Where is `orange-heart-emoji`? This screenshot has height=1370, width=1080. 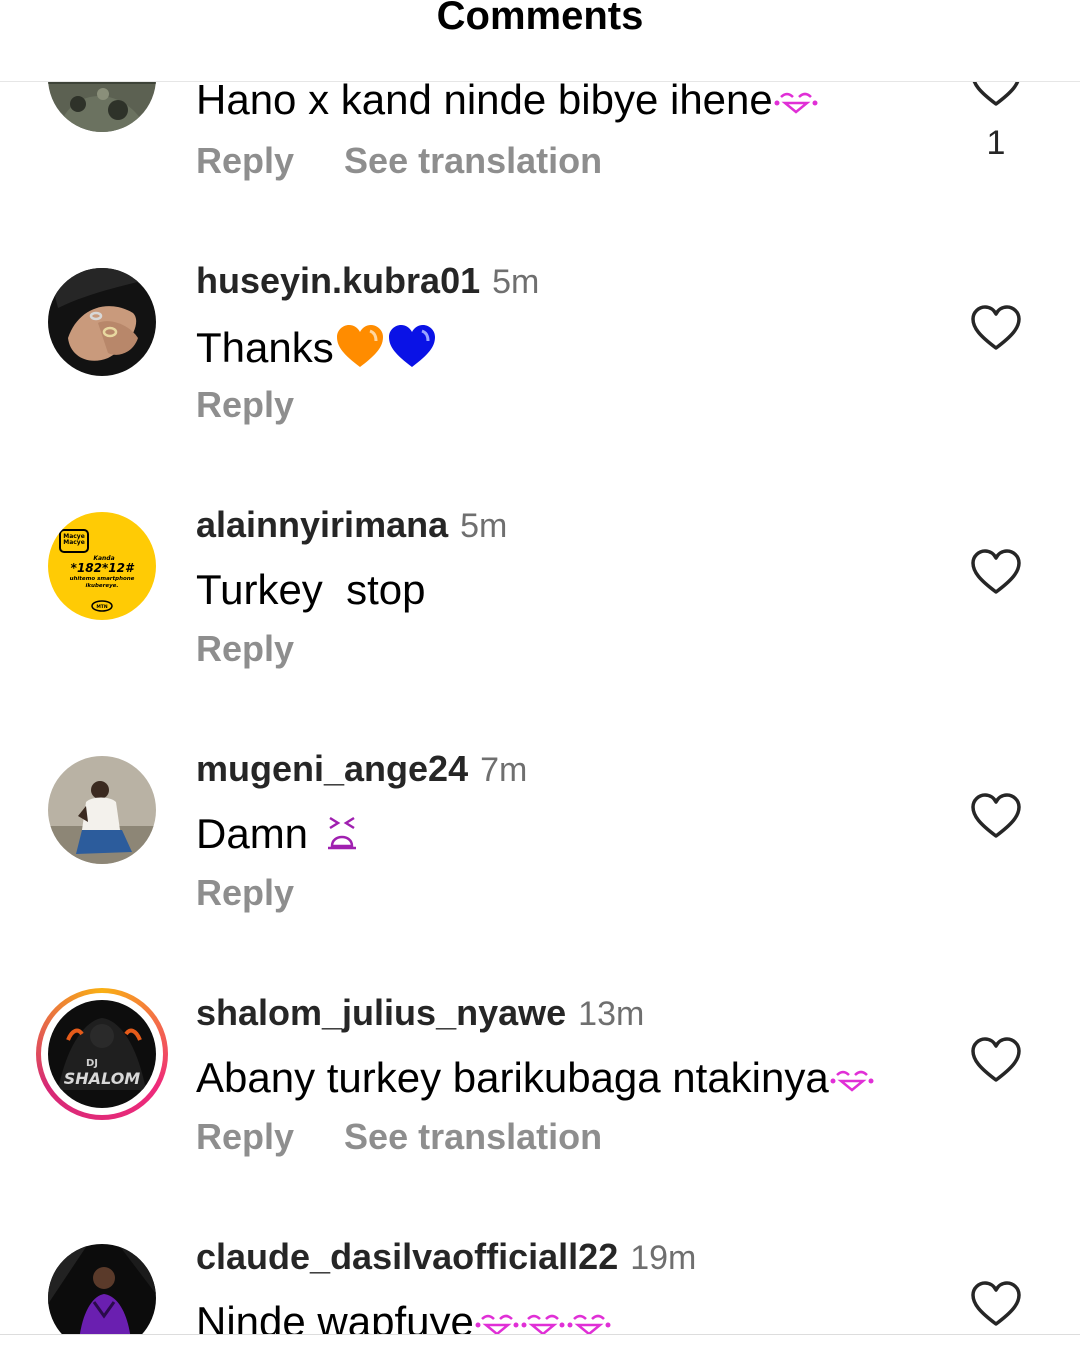 orange-heart-emoji is located at coordinates (360, 351).